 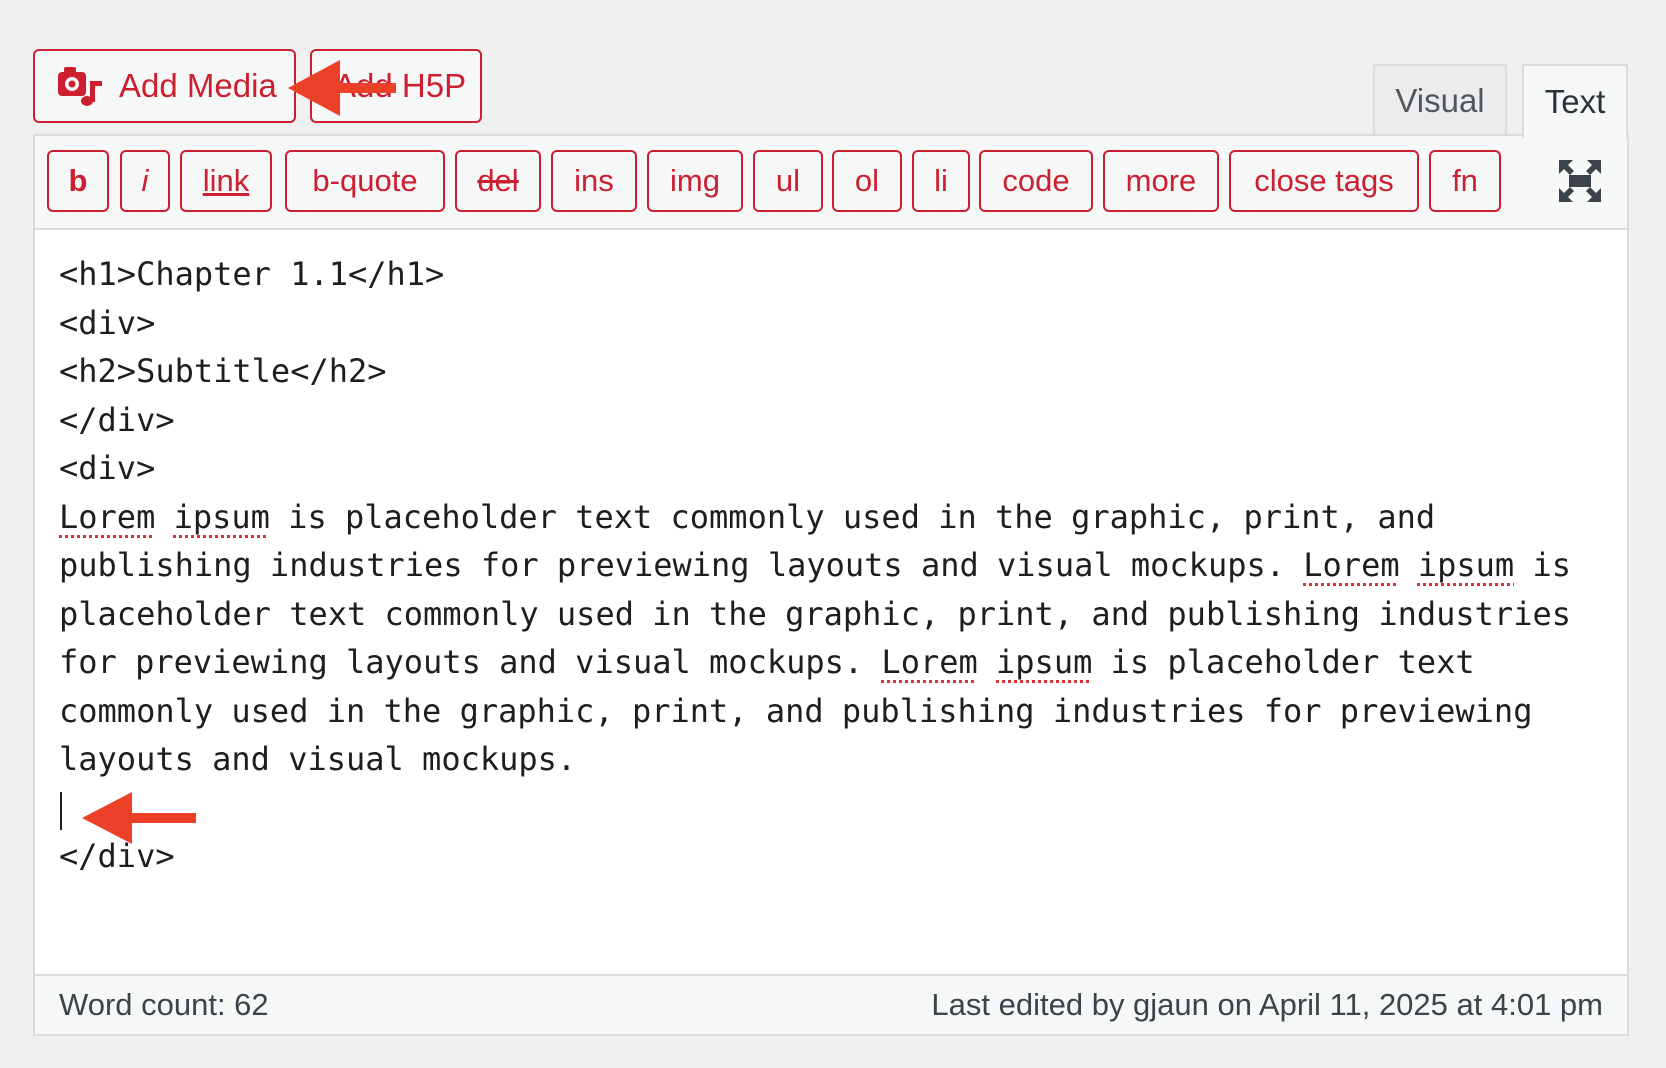 I want to click on word-count: Word count: 62, so click(x=164, y=1004).